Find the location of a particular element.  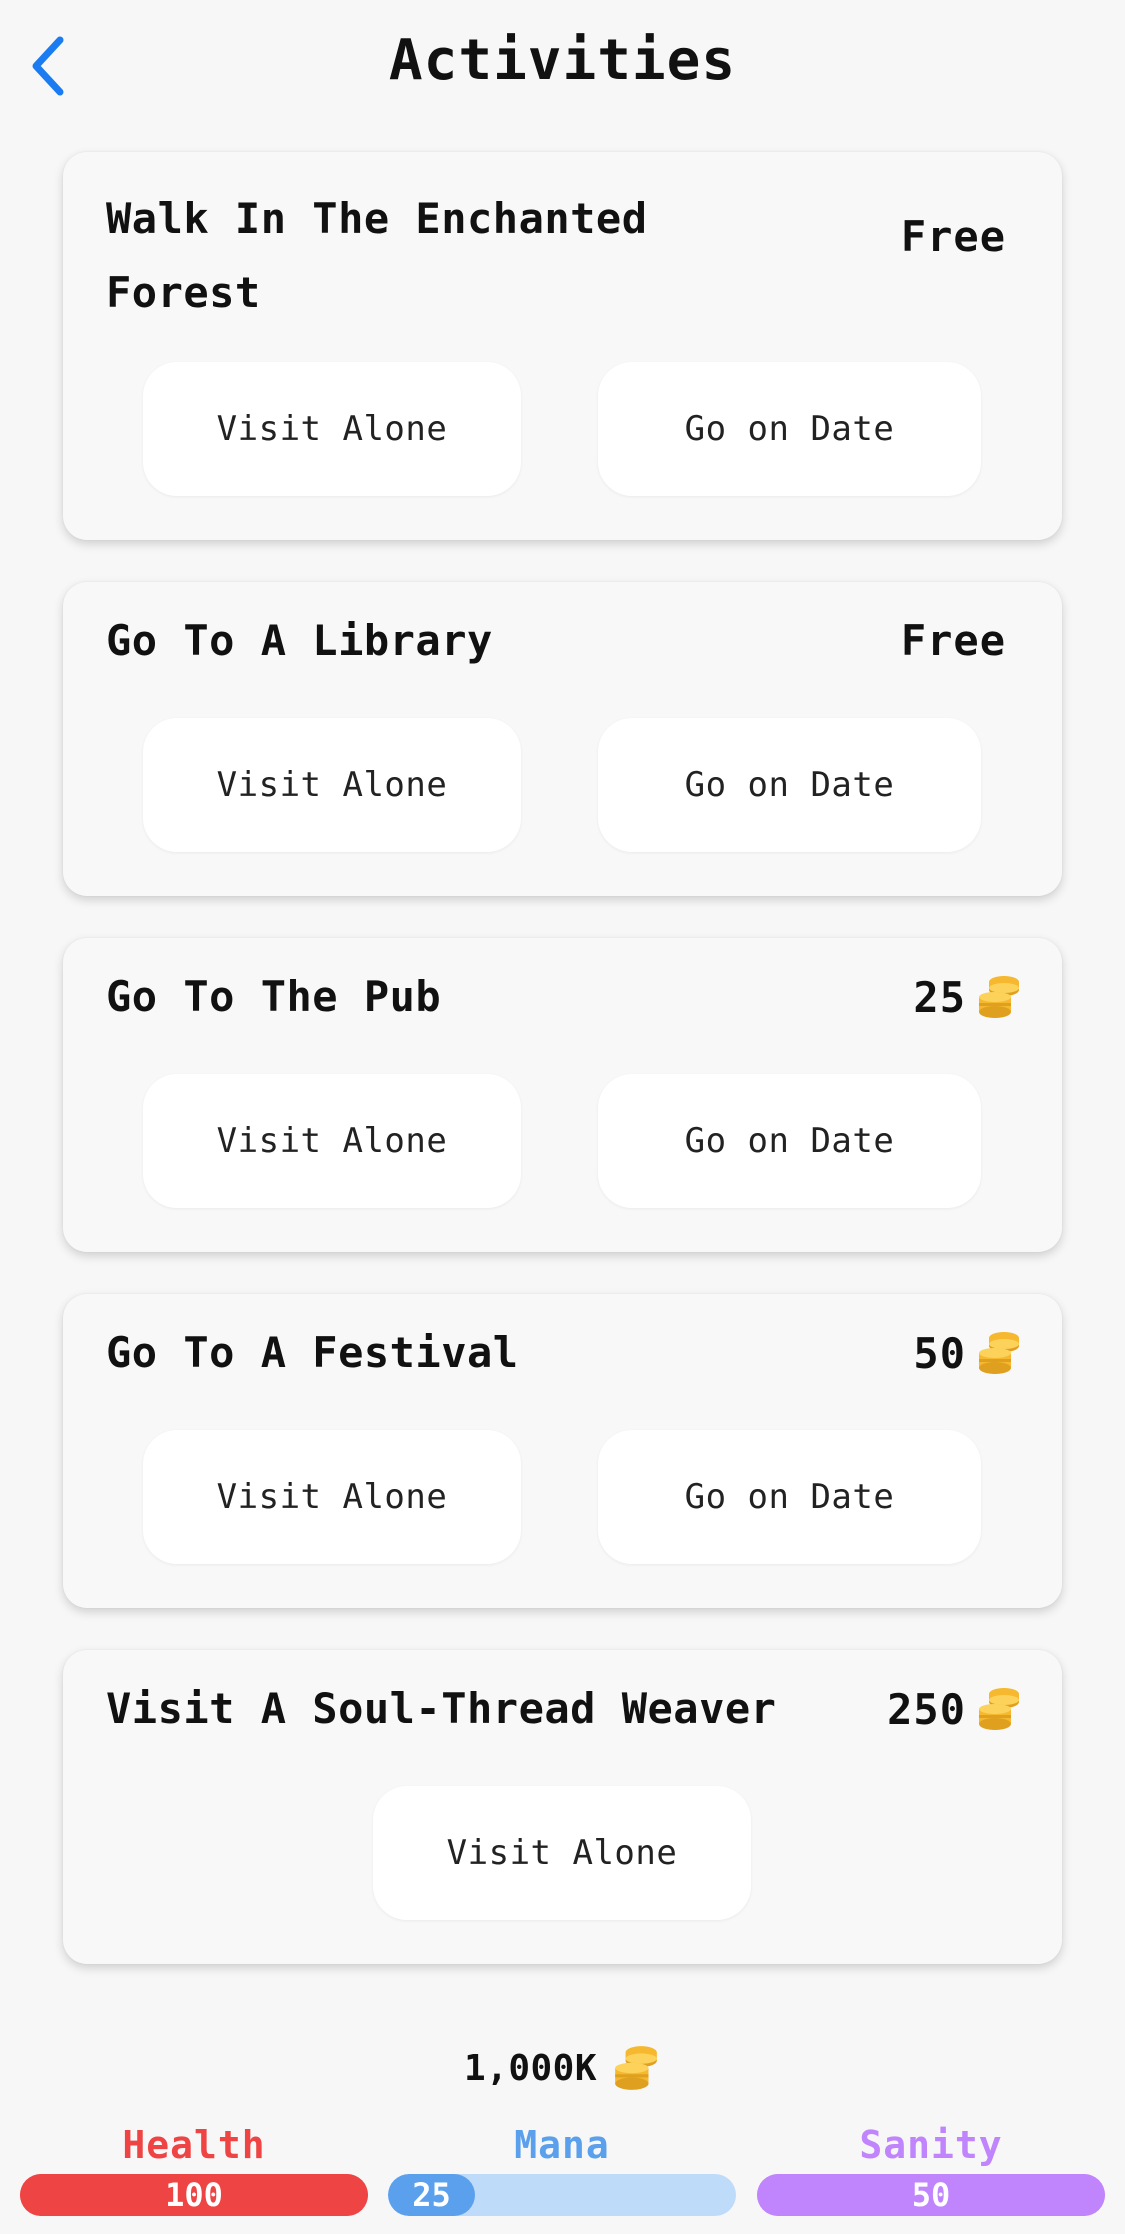

stat-value: 50 is located at coordinates (931, 2195).